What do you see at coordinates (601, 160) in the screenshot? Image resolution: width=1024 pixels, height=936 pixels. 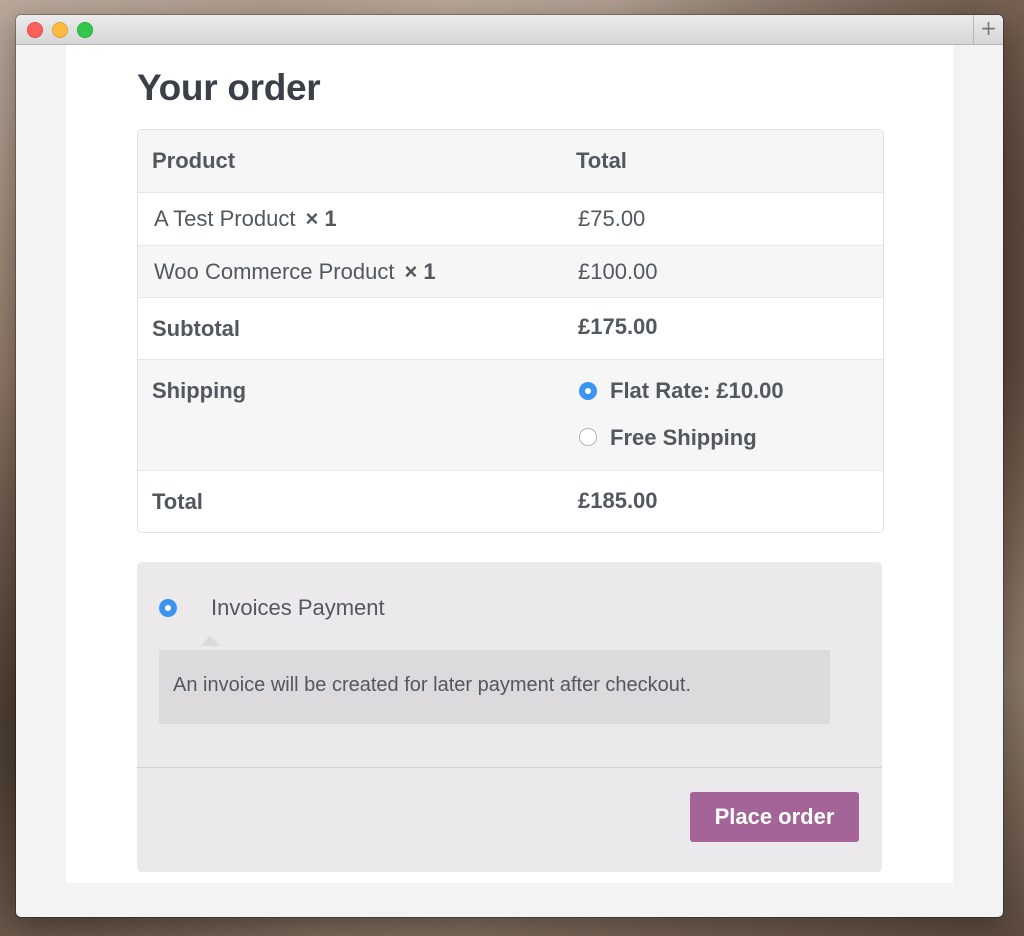 I see `total-column-header: Total` at bounding box center [601, 160].